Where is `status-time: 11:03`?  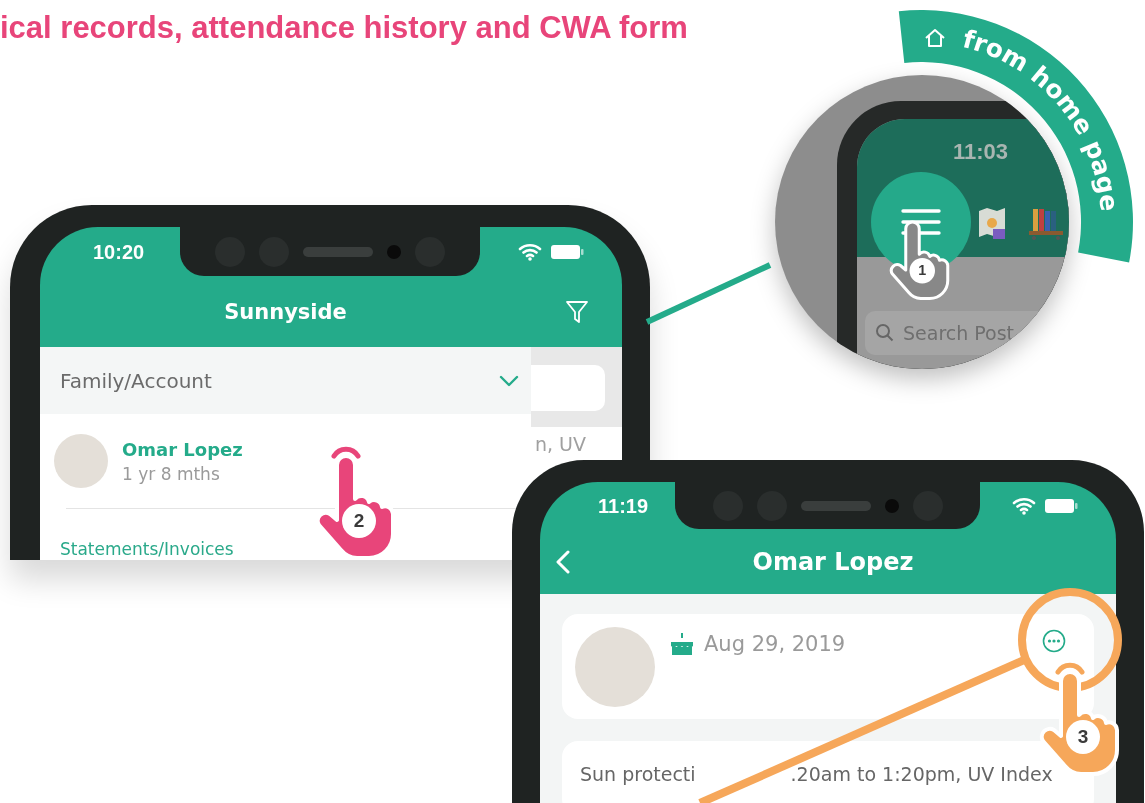 status-time: 11:03 is located at coordinates (981, 152).